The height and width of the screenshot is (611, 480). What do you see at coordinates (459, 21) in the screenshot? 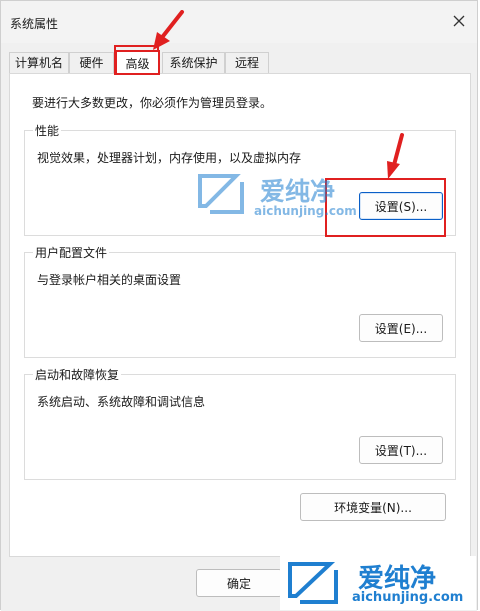
I see `close-icon` at bounding box center [459, 21].